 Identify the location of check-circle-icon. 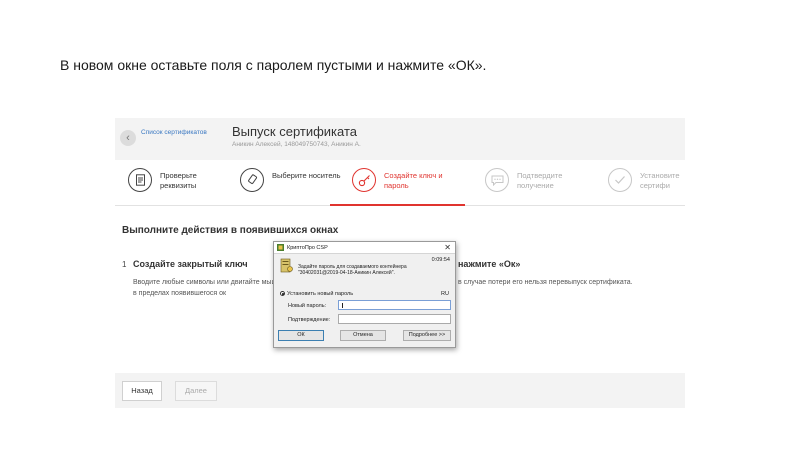
(620, 180).